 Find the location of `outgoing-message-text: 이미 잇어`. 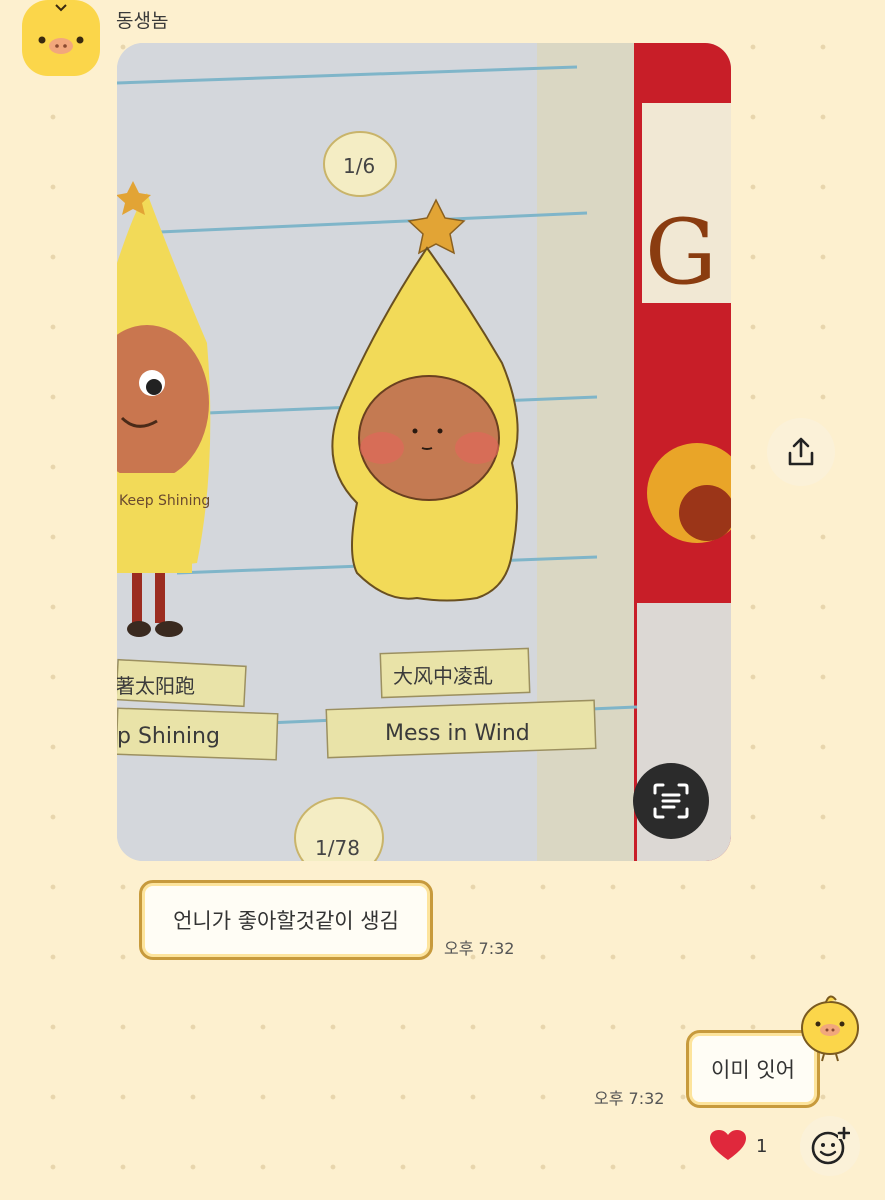

outgoing-message-text: 이미 잇어 is located at coordinates (753, 1070).